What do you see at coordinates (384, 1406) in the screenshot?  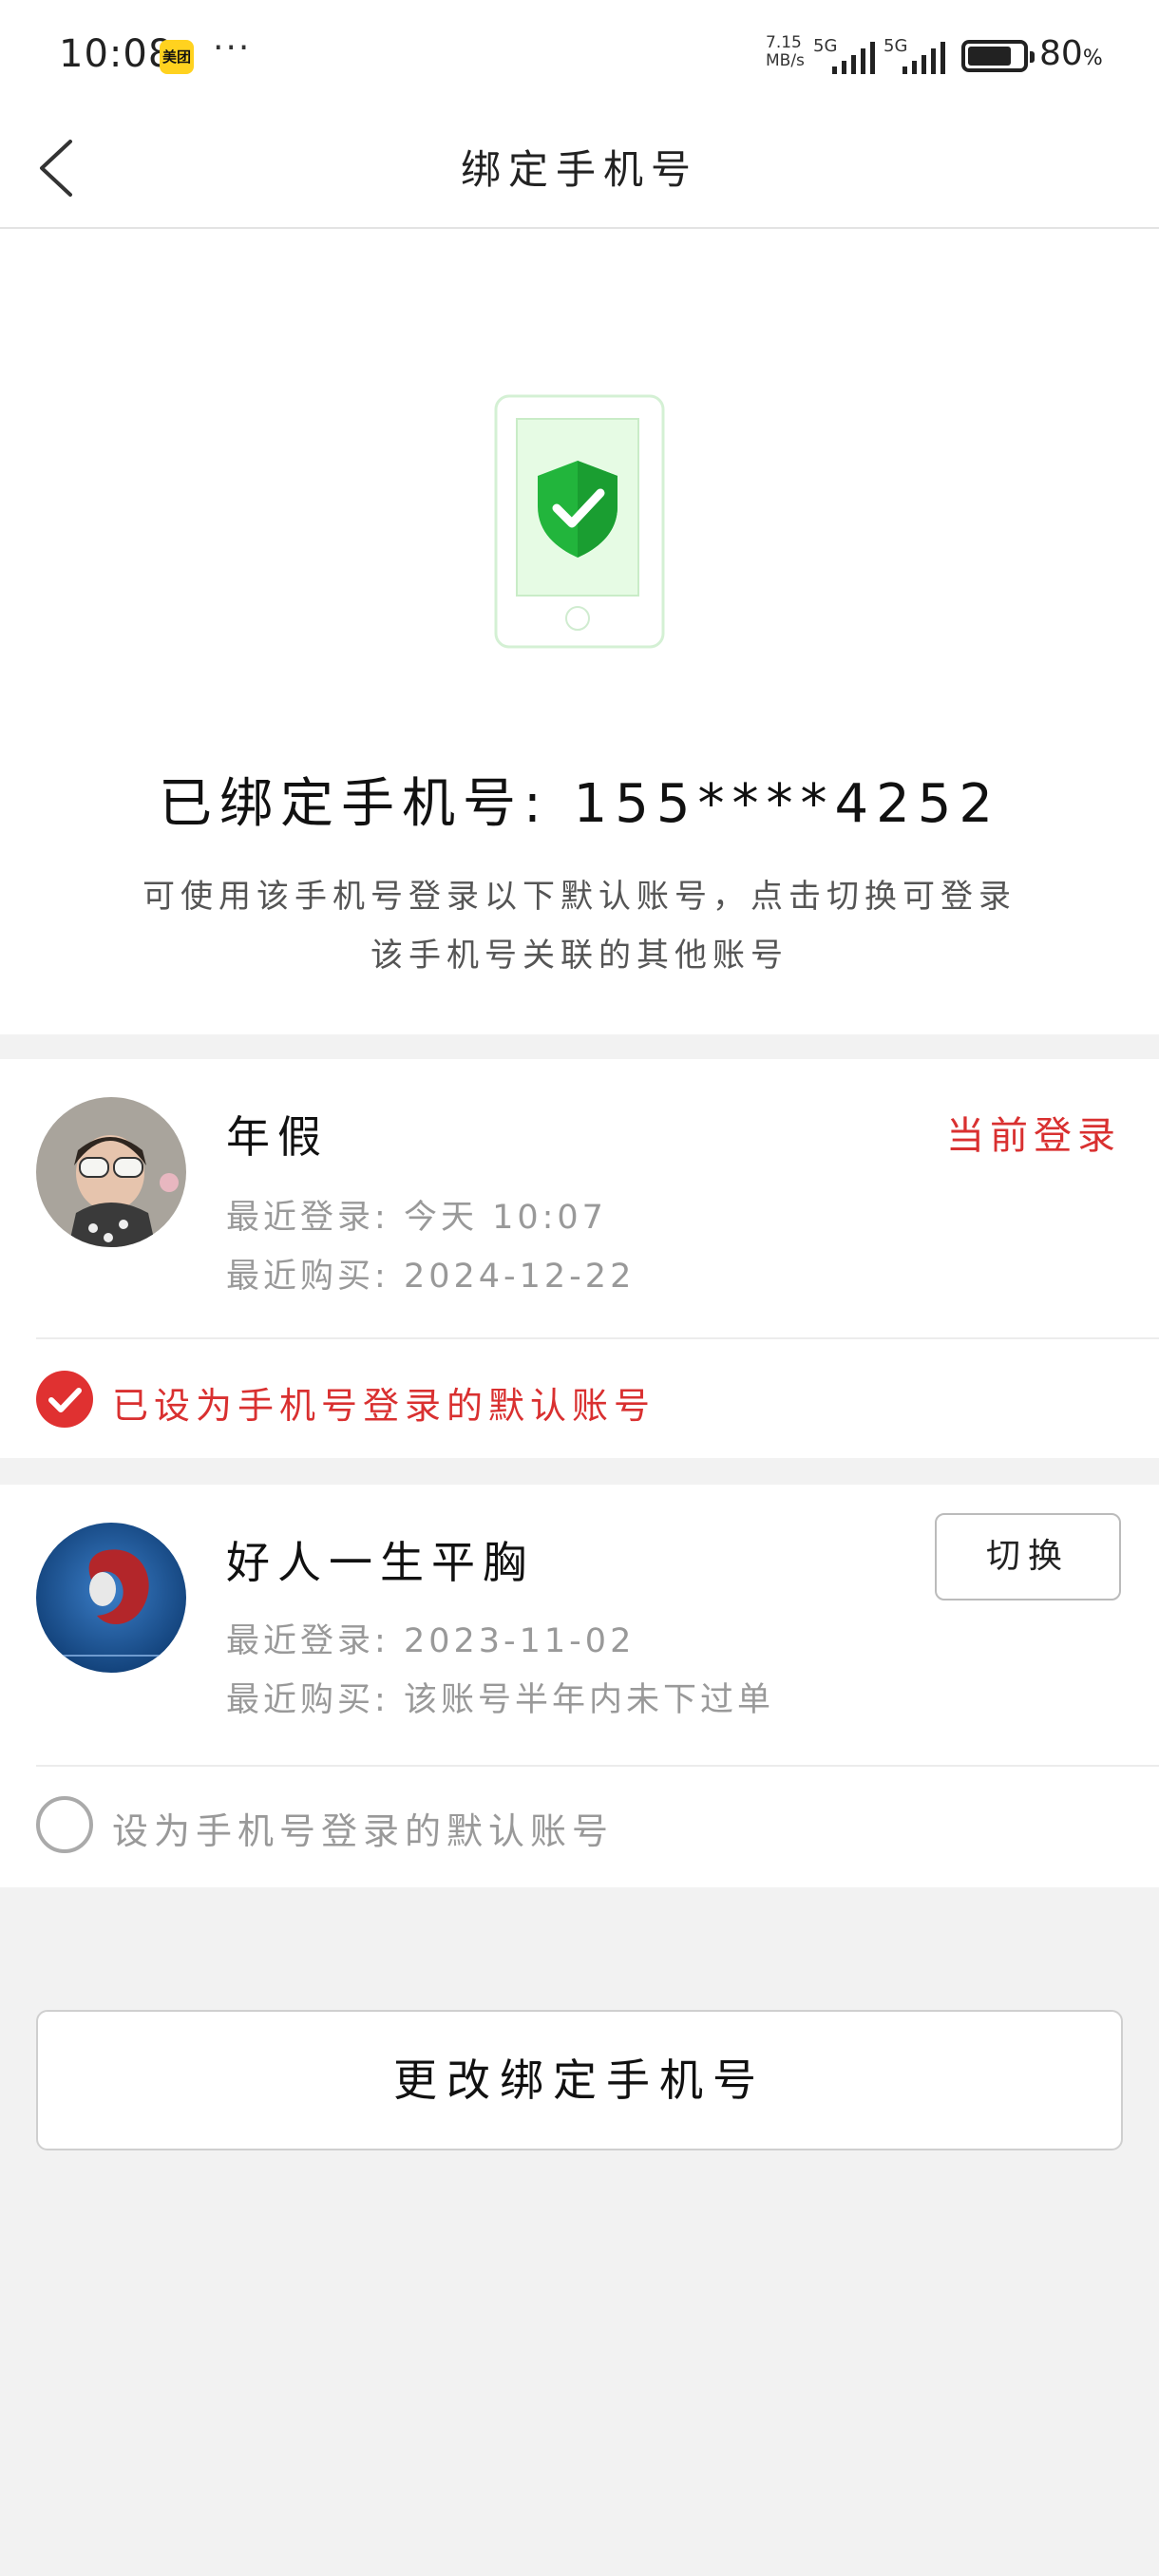 I see `default-account-label: 已设为手机号登录的默认账号` at bounding box center [384, 1406].